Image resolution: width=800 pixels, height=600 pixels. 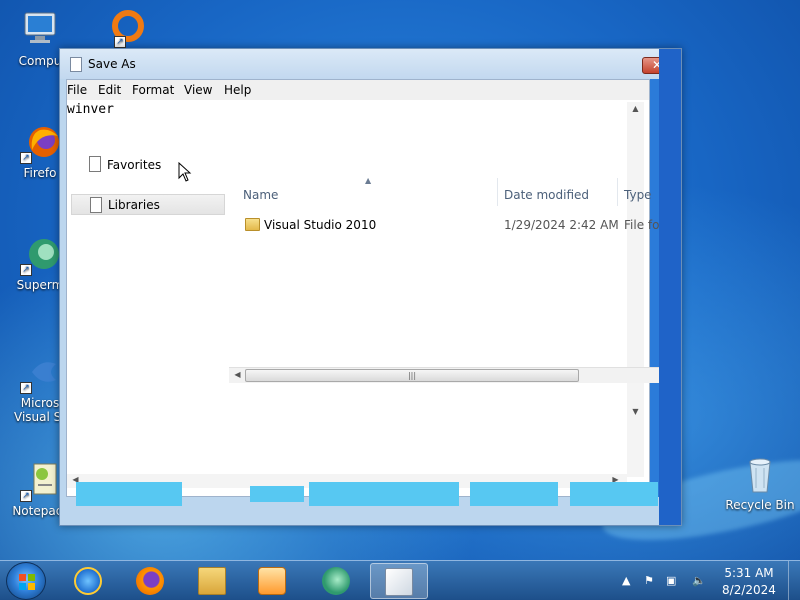 What do you see at coordinates (638, 195) in the screenshot?
I see `column-header-type: Type` at bounding box center [638, 195].